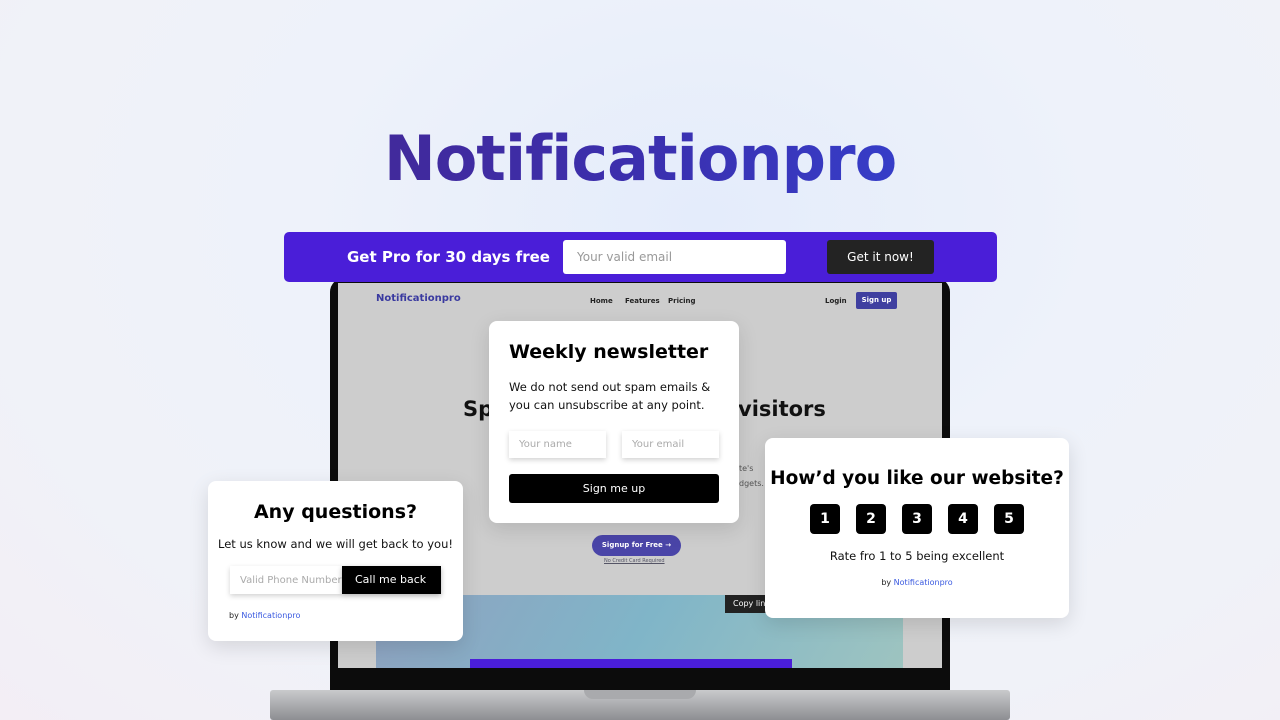  What do you see at coordinates (670, 444) in the screenshot?
I see `newsletter-email-input` at bounding box center [670, 444].